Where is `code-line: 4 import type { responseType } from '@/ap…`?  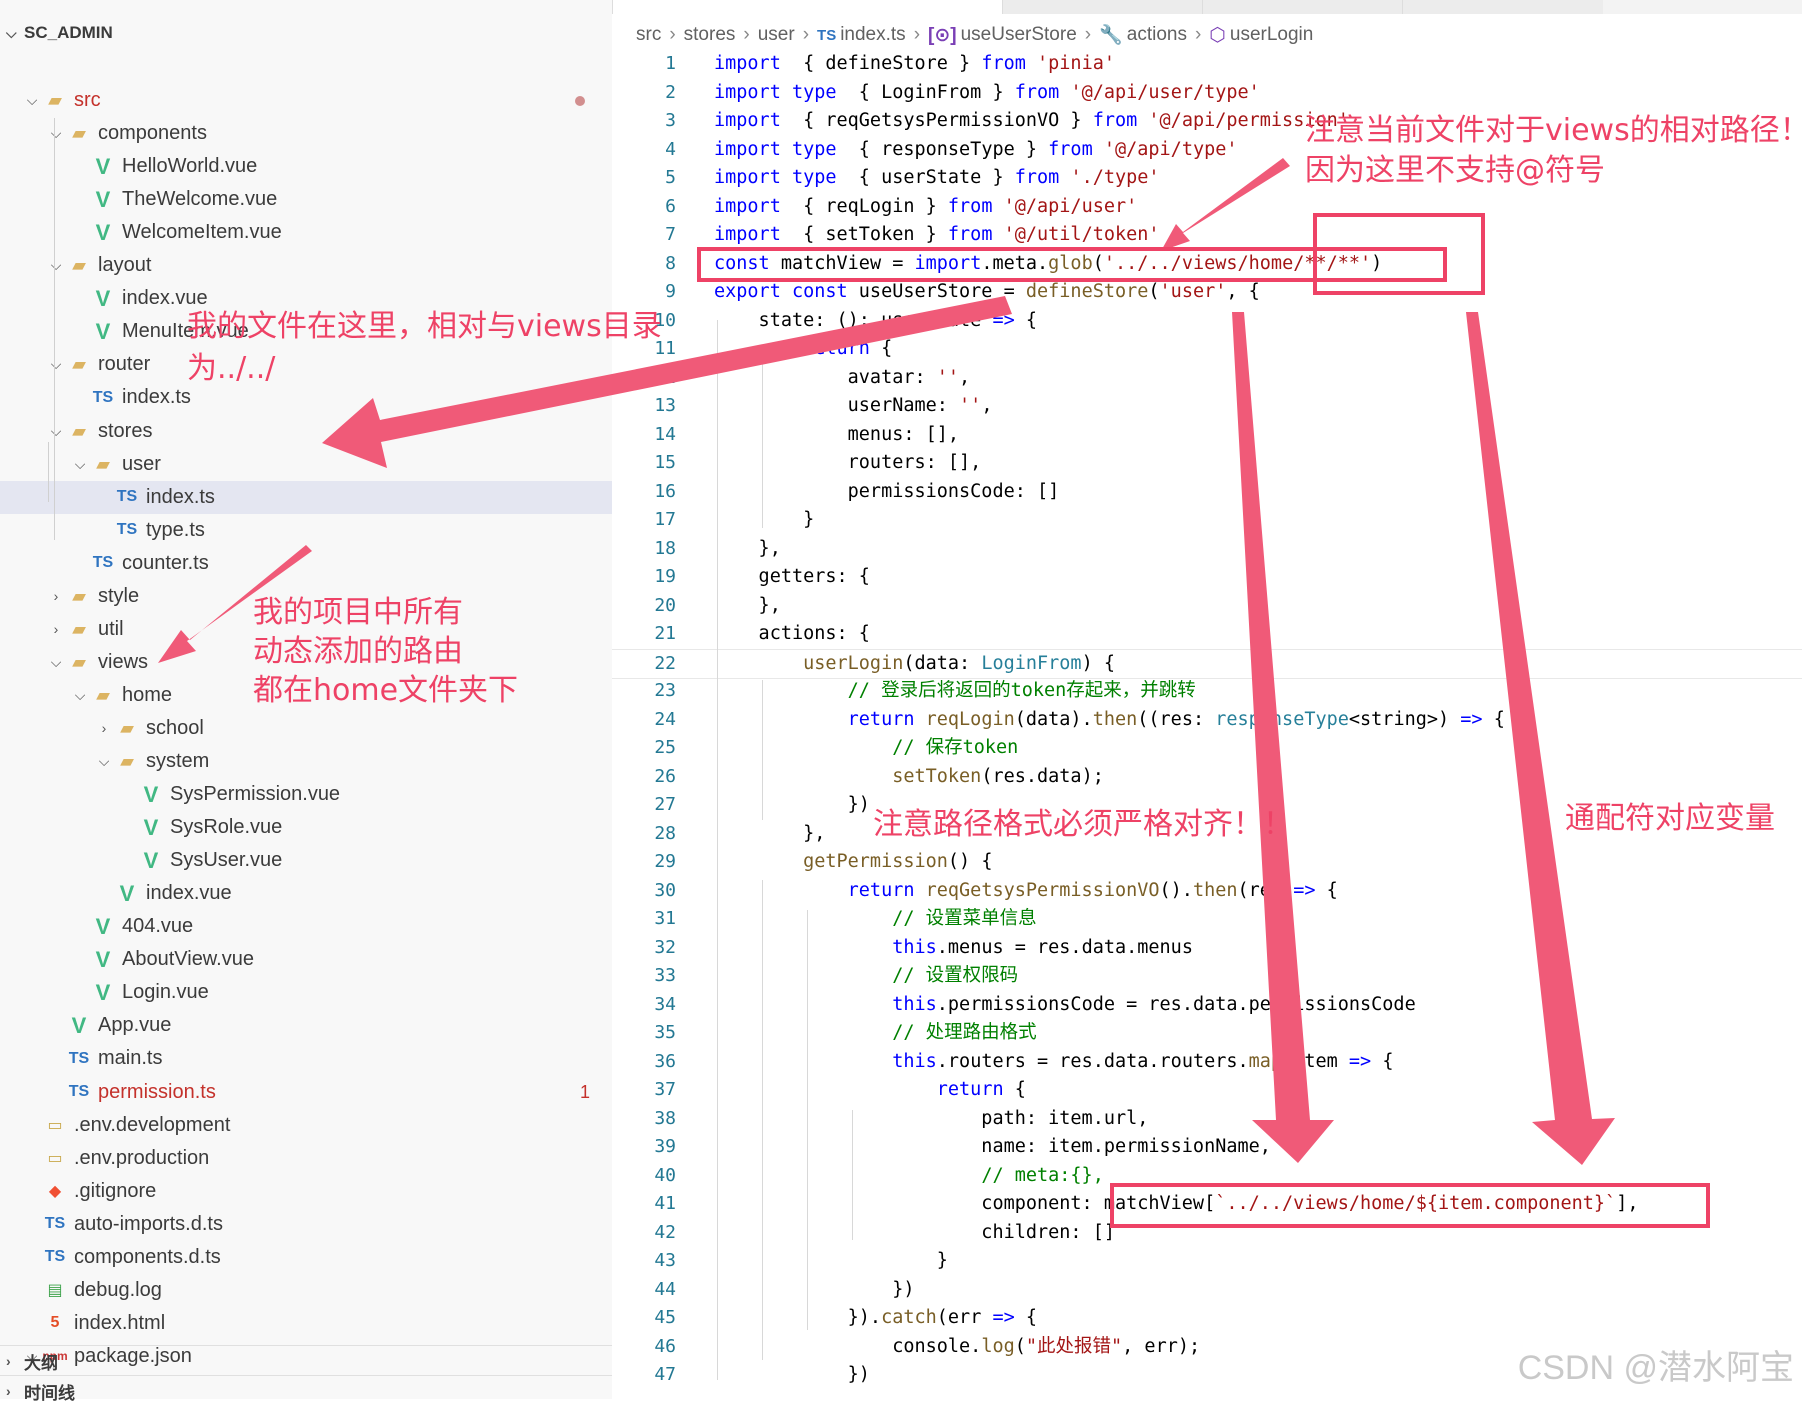
code-line: 4 import type { responseType } from '@/ap… is located at coordinates (1207, 150).